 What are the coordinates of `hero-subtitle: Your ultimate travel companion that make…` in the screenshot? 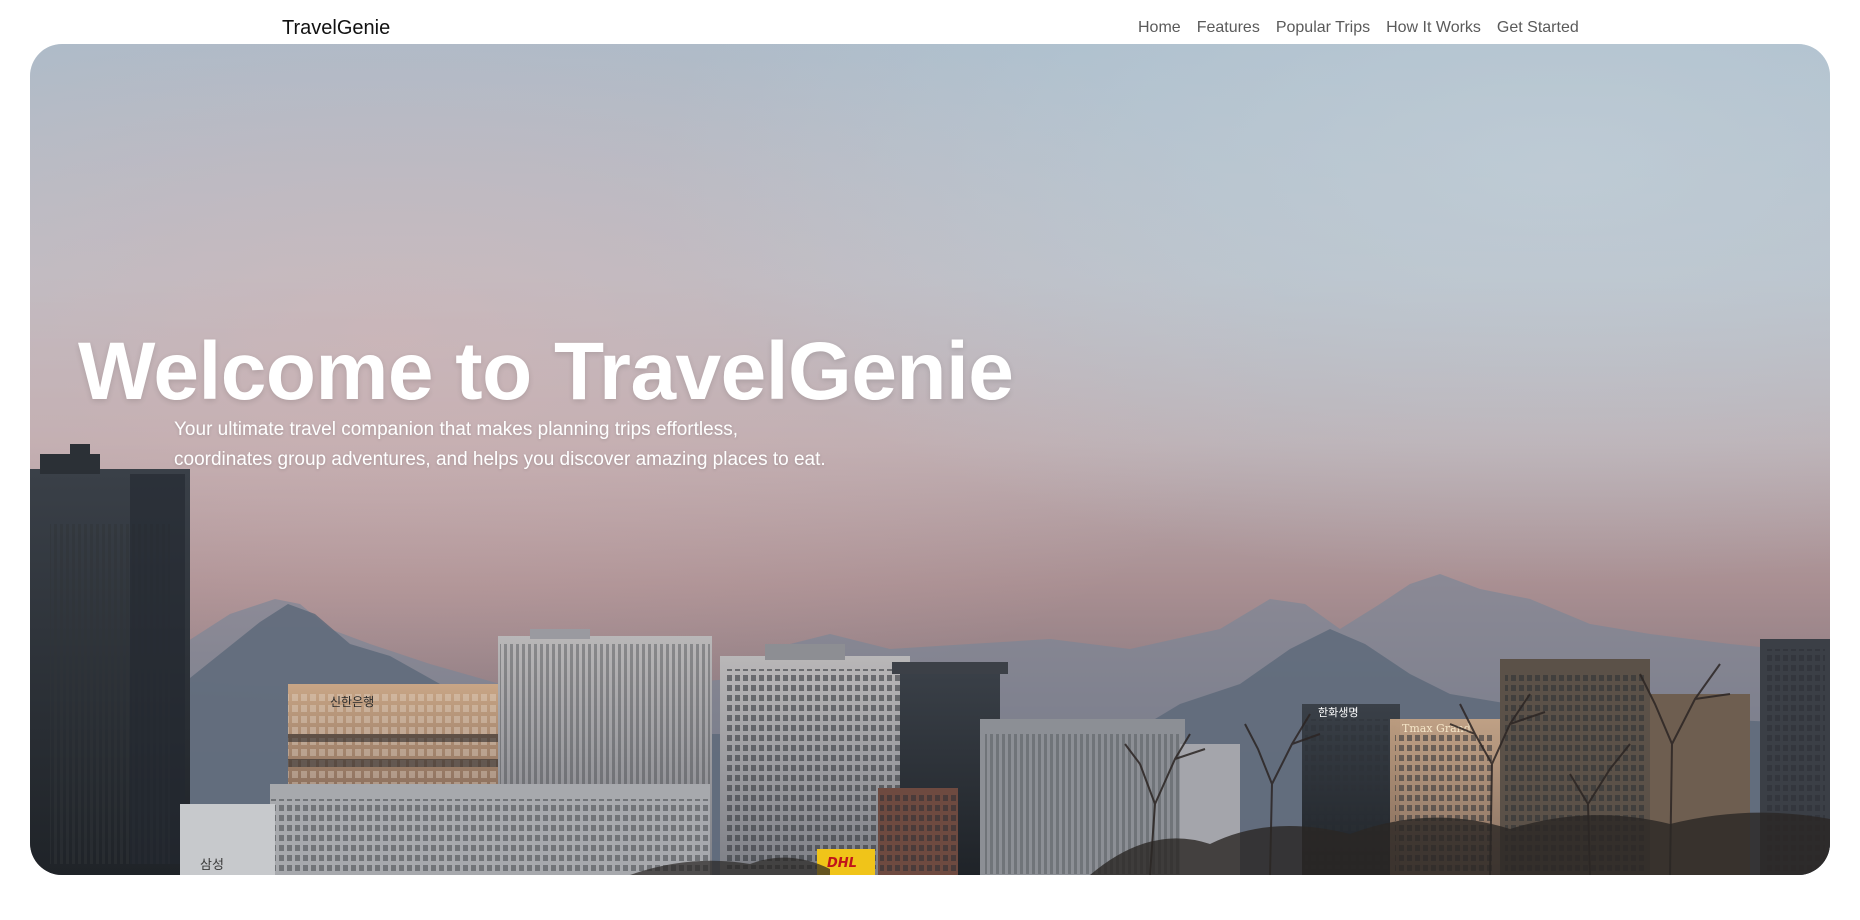 It's located at (534, 445).